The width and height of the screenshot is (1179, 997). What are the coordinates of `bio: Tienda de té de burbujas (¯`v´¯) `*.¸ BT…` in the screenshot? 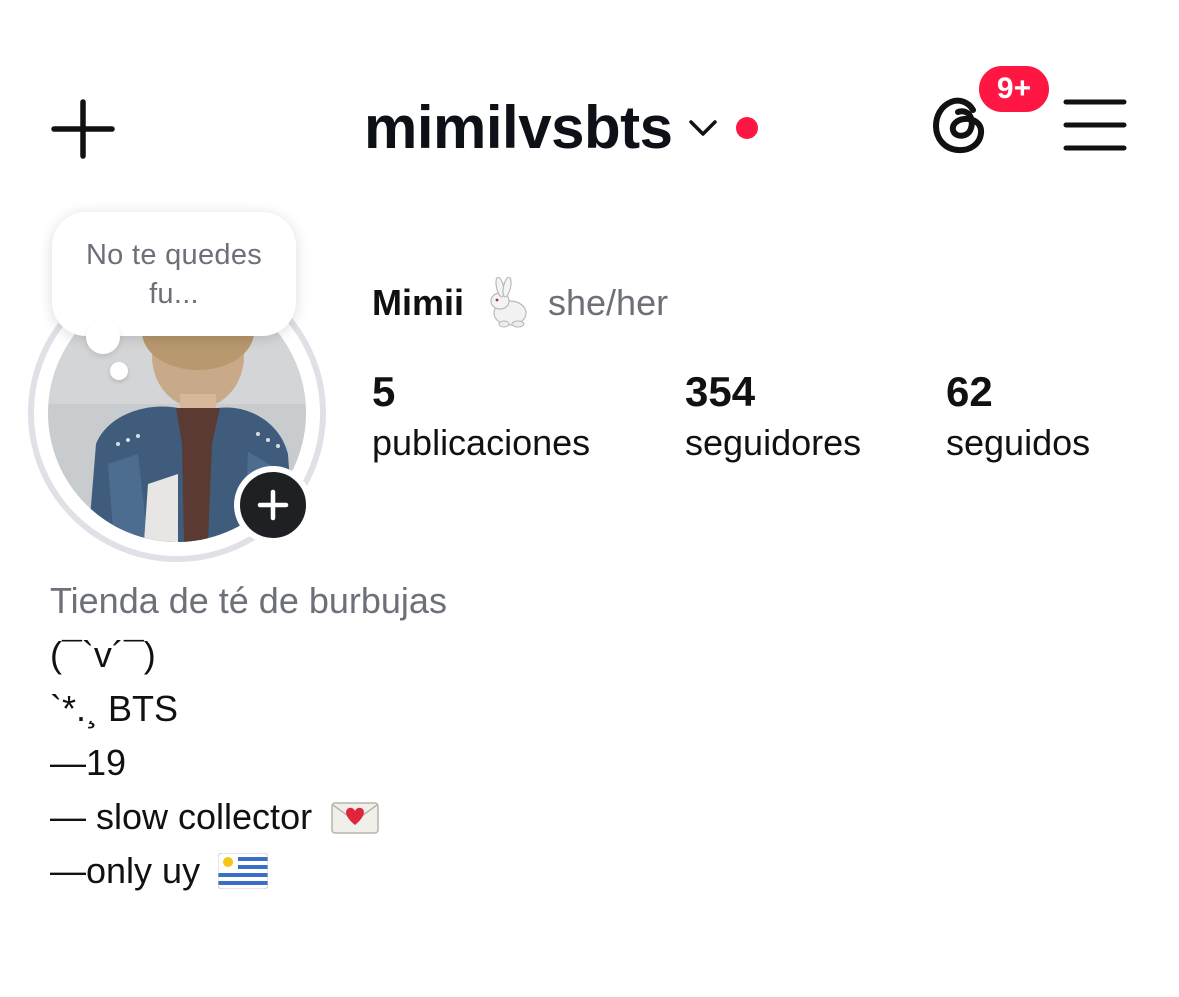 It's located at (248, 736).